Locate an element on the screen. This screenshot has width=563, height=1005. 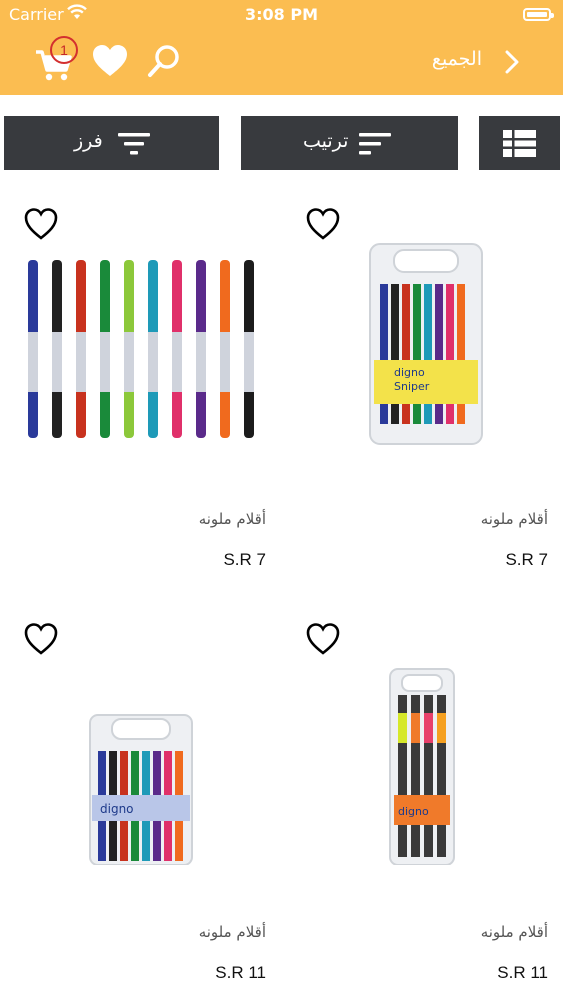
back-label: الجميع is located at coordinates (456, 59).